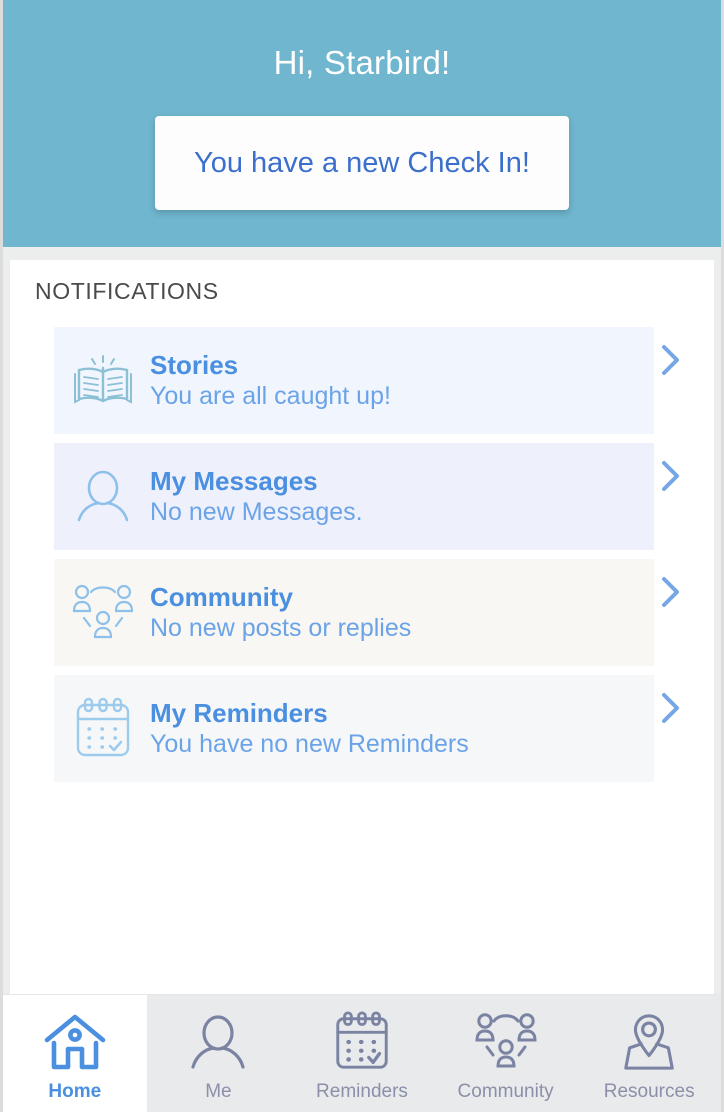 This screenshot has width=724, height=1112. What do you see at coordinates (362, 1091) in the screenshot?
I see `tab-label: Reminders` at bounding box center [362, 1091].